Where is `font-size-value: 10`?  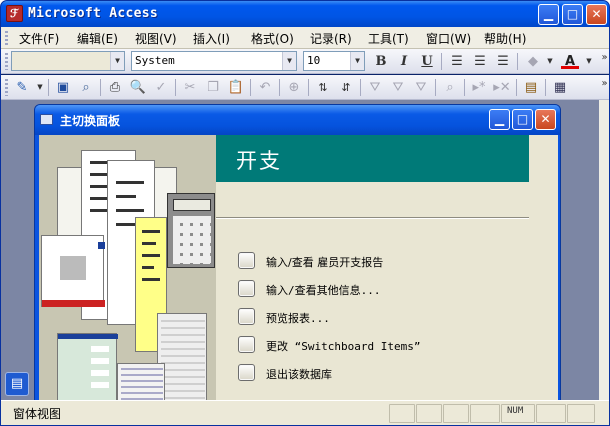 font-size-value: 10 is located at coordinates (314, 60).